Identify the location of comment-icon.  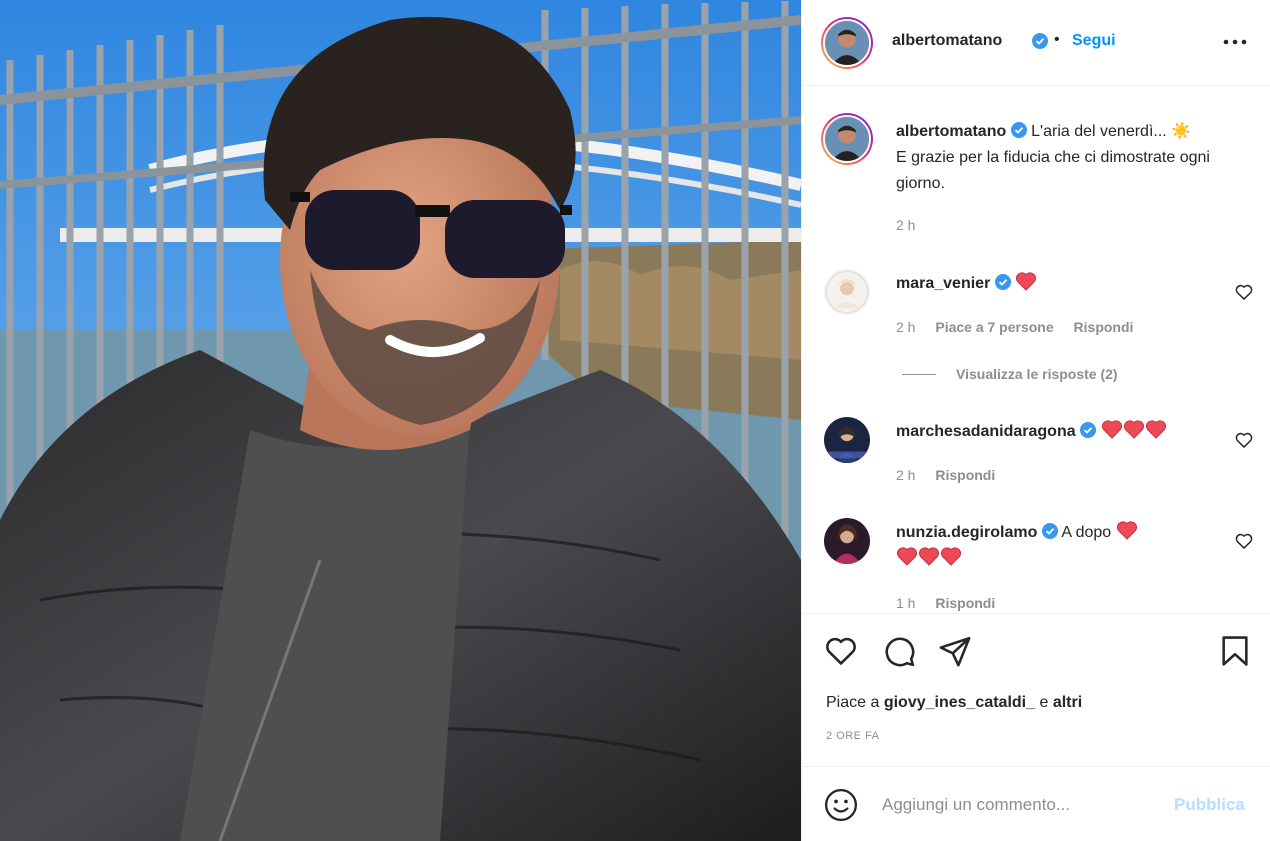
(899, 651).